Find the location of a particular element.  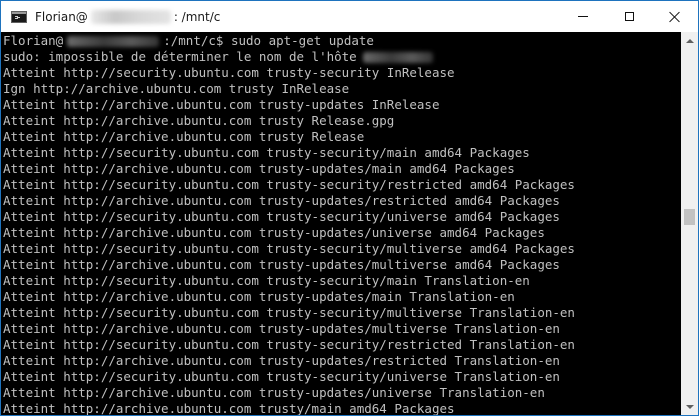

chevron-down-icon is located at coordinates (689, 406).